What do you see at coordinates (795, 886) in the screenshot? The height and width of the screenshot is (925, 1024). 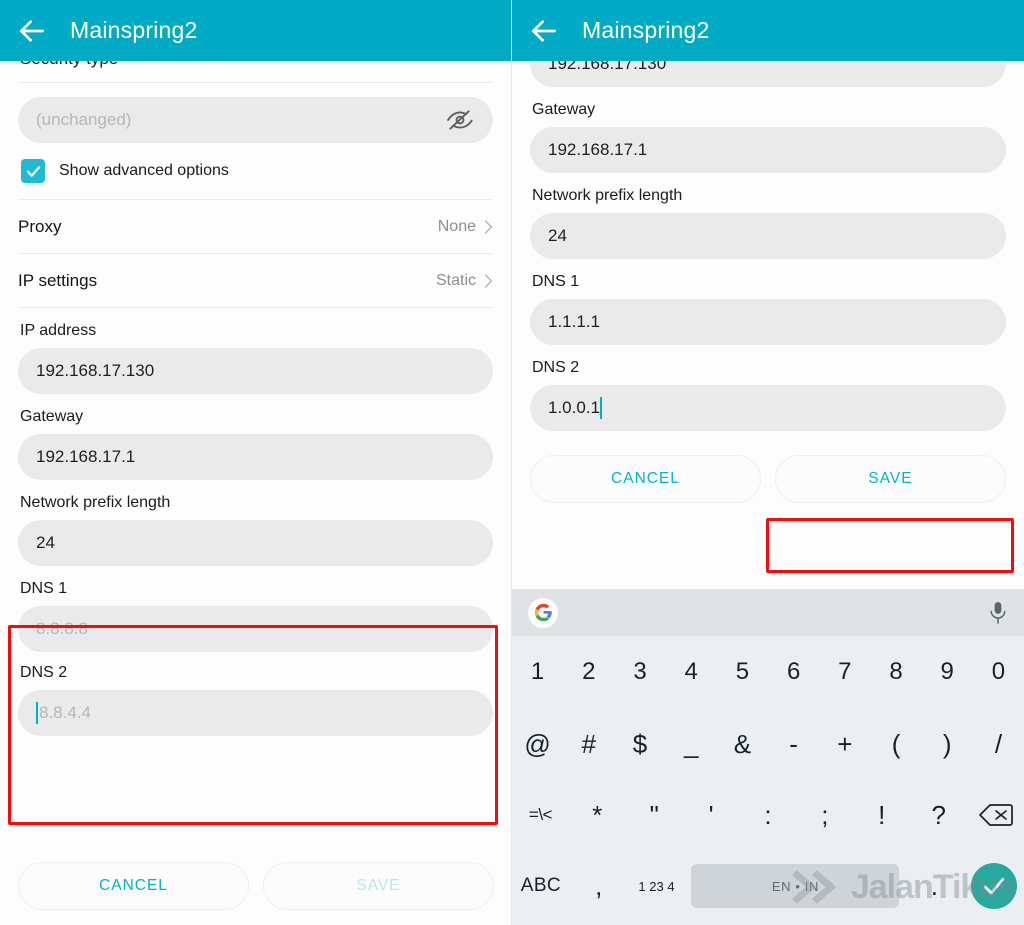 I see `space-key: EN • IN` at bounding box center [795, 886].